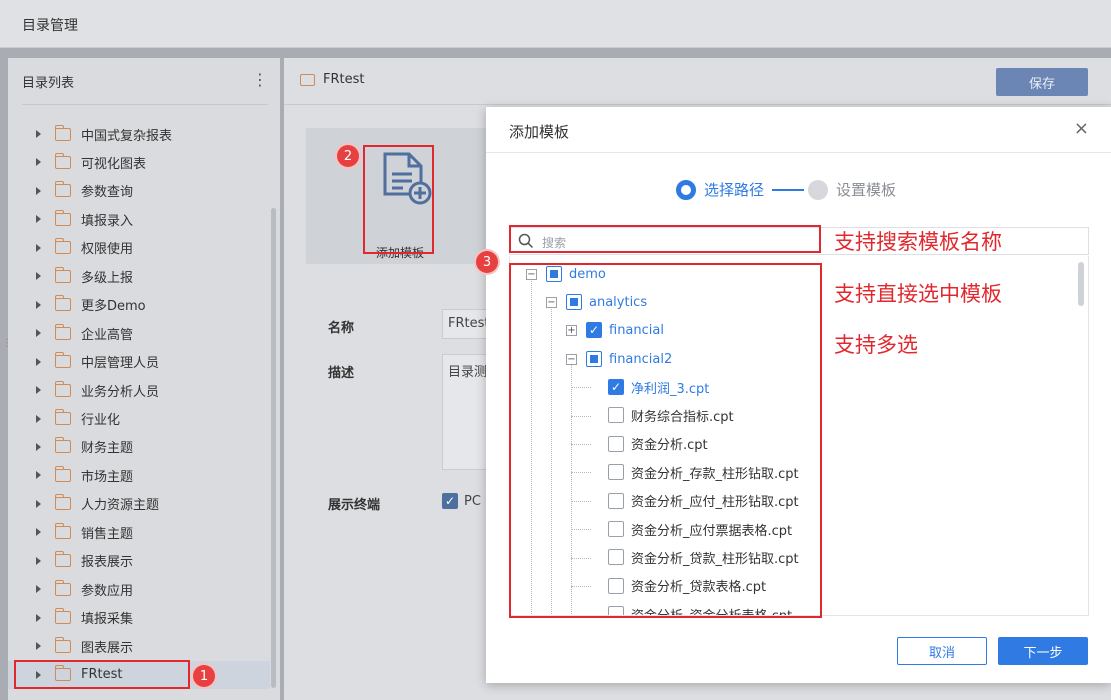  I want to click on terminal-label: 展示终端, so click(354, 505).